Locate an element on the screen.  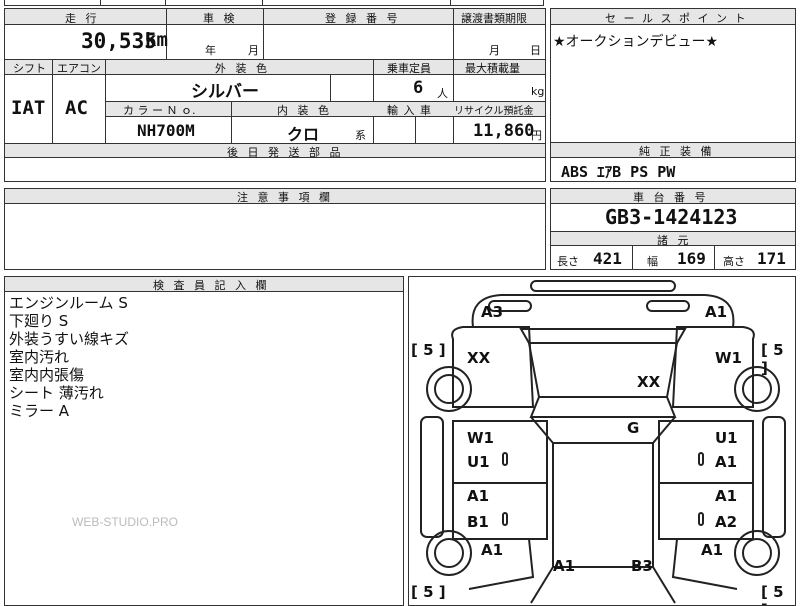
header-color-no: カ ラ ー Ｎ ｏ. is located at coordinates (159, 110).